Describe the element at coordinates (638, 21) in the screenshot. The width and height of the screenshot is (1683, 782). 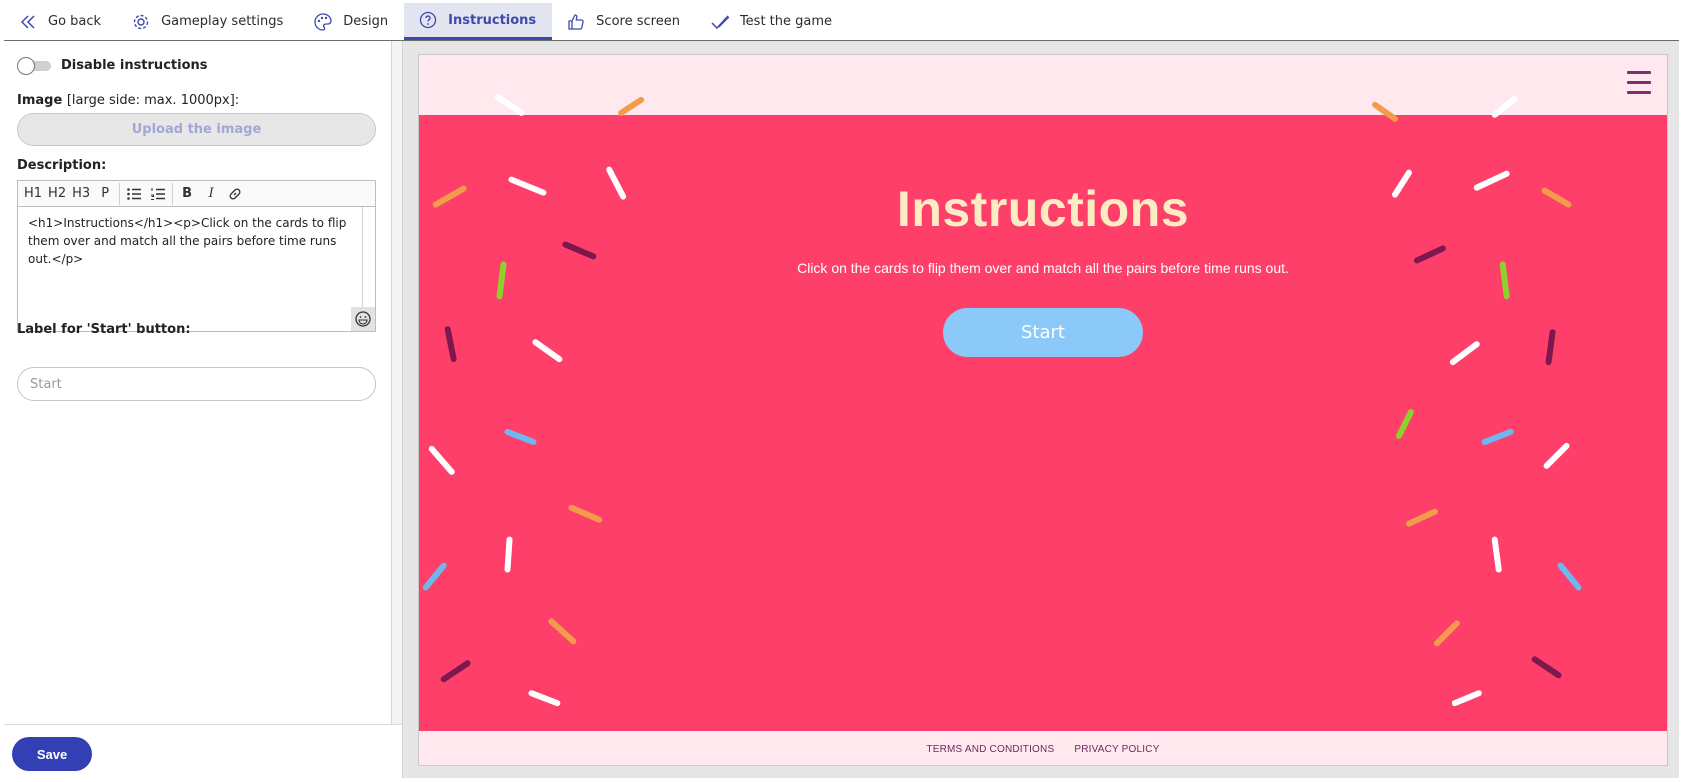
I see `nav-score-screen-label: Score screen` at that location.